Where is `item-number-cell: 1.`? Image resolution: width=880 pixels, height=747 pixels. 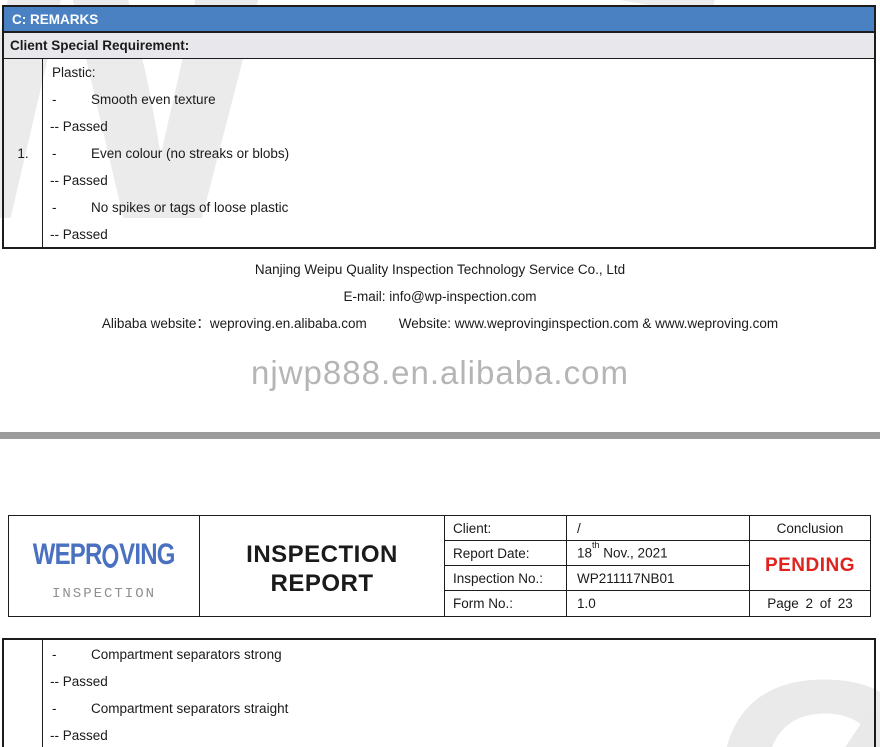
item-number-cell: 1. is located at coordinates (23, 153).